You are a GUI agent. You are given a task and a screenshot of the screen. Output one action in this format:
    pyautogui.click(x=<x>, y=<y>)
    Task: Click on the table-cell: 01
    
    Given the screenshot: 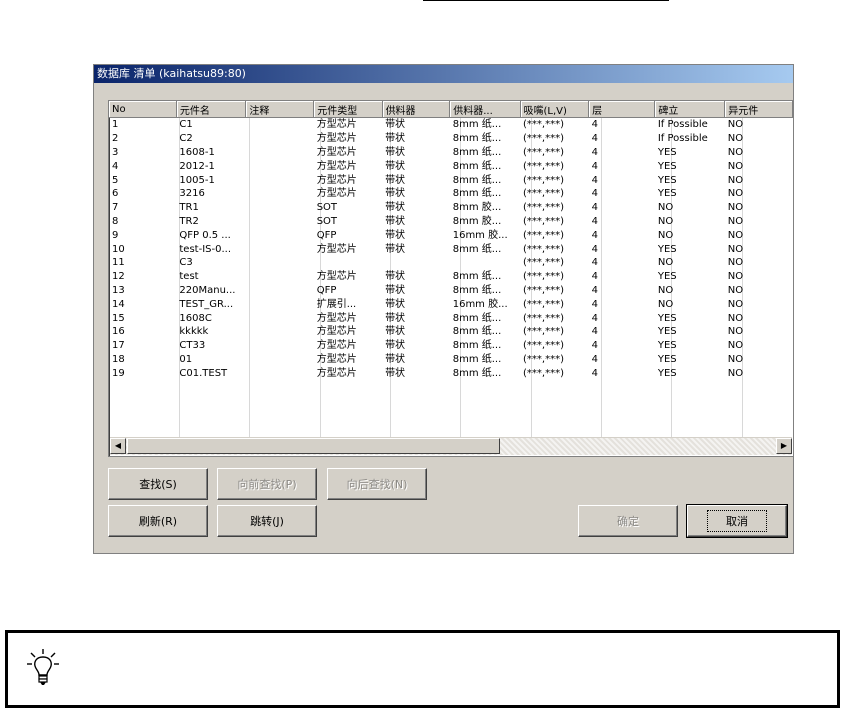 What is the action you would take?
    pyautogui.click(x=186, y=359)
    